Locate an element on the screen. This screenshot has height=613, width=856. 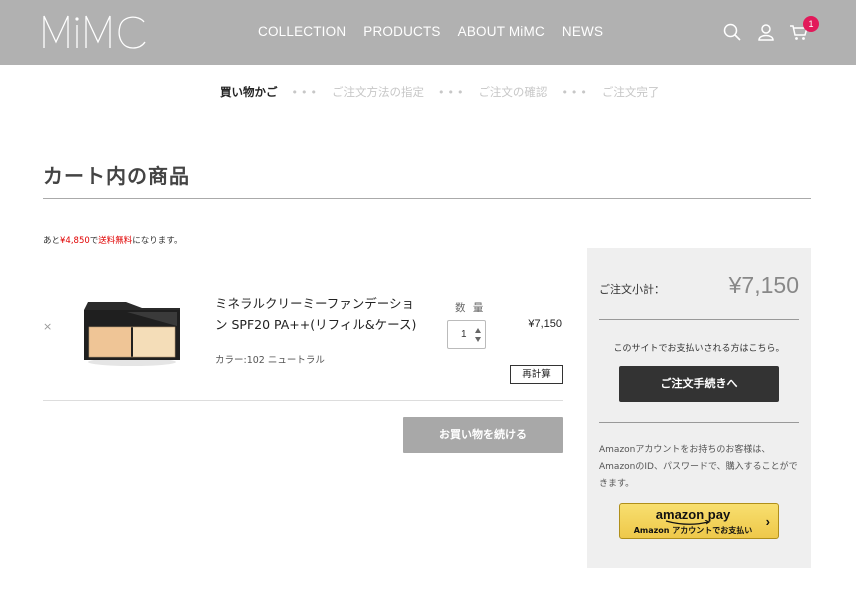
free-shipping-notice: あと¥4,850で送料無料になります。 is located at coordinates (112, 240).